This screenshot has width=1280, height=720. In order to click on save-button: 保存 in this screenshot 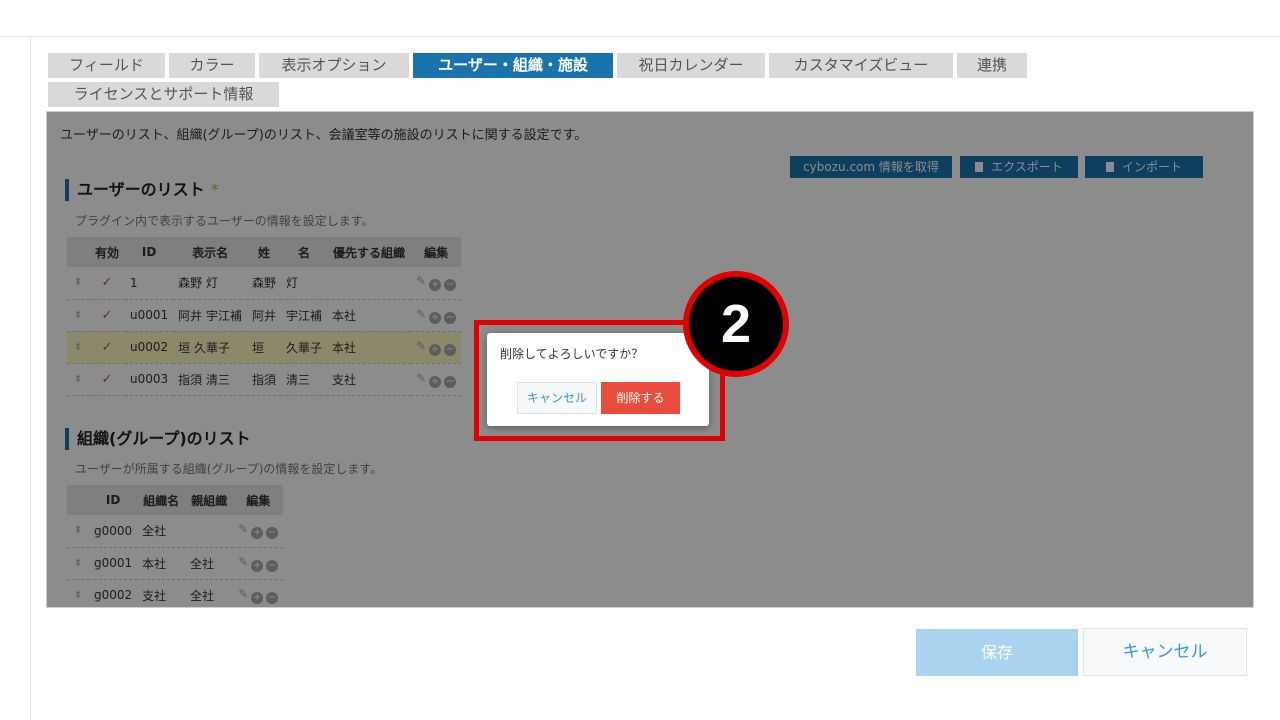, I will do `click(997, 652)`.